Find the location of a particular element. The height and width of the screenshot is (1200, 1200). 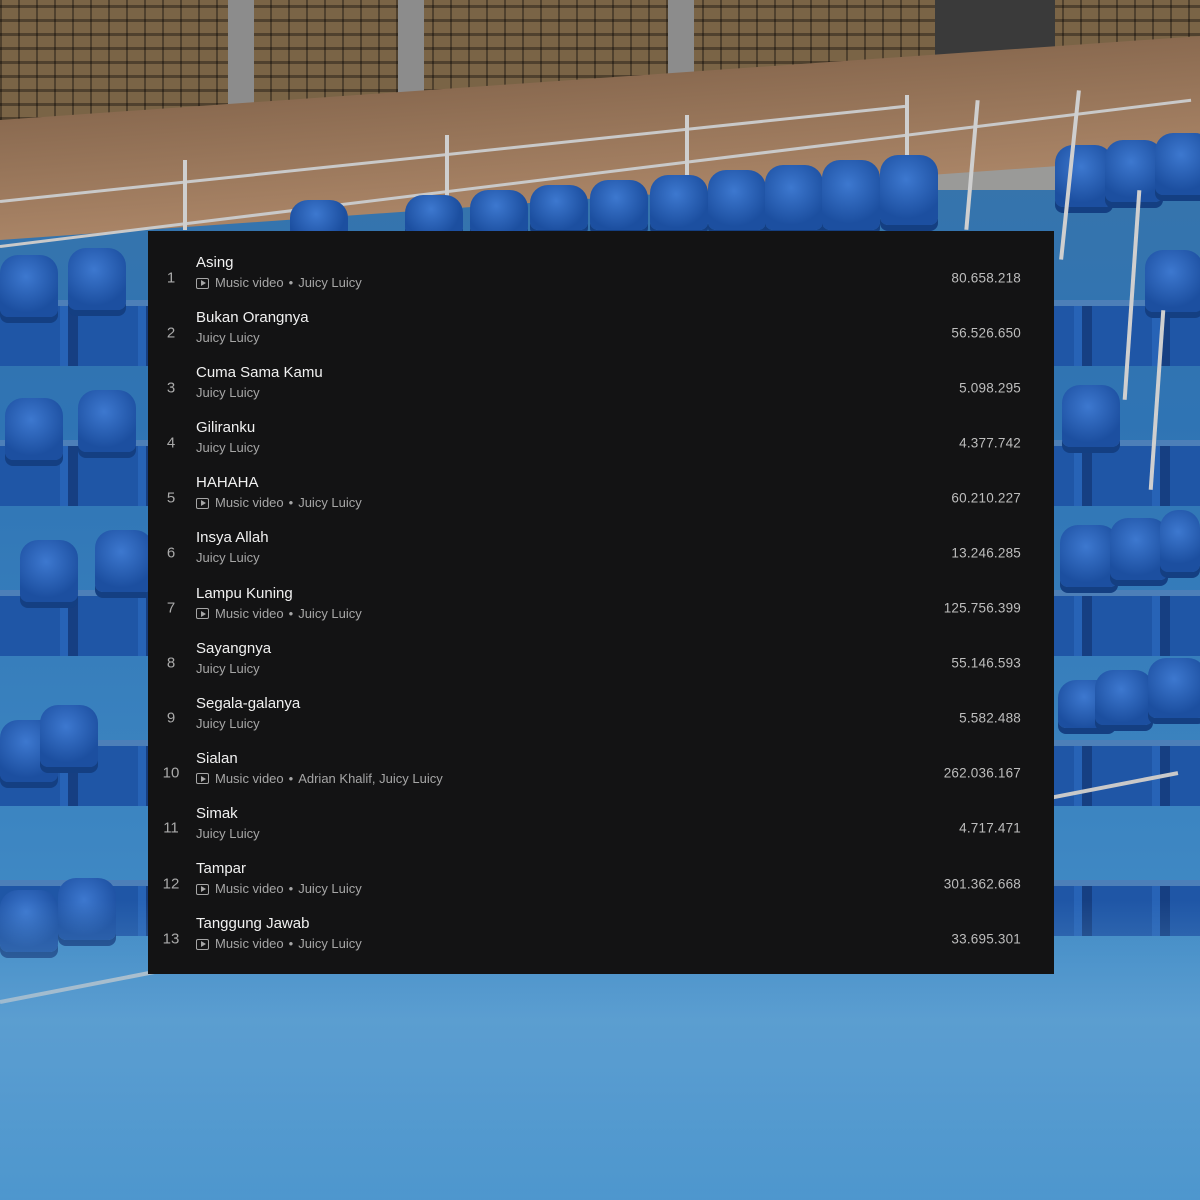

track-rank: 10 is located at coordinates (171, 773).